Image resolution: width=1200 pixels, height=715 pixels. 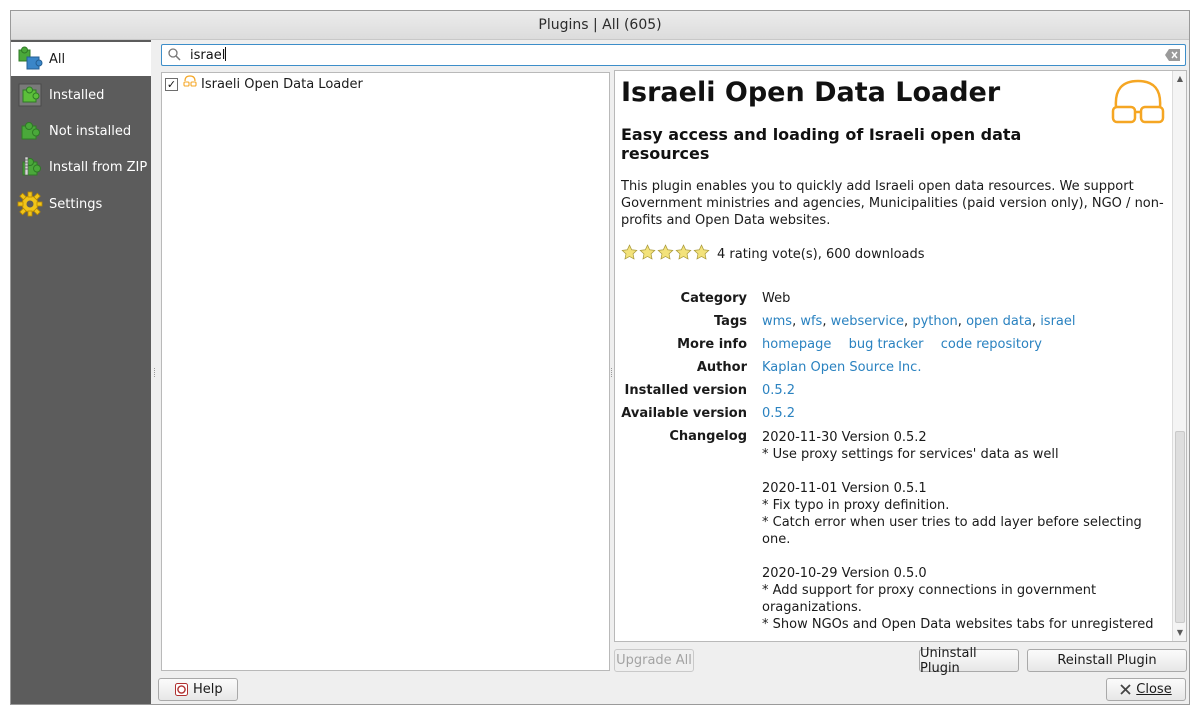 I want to click on sidebar-item-label: Not installed, so click(x=90, y=131).